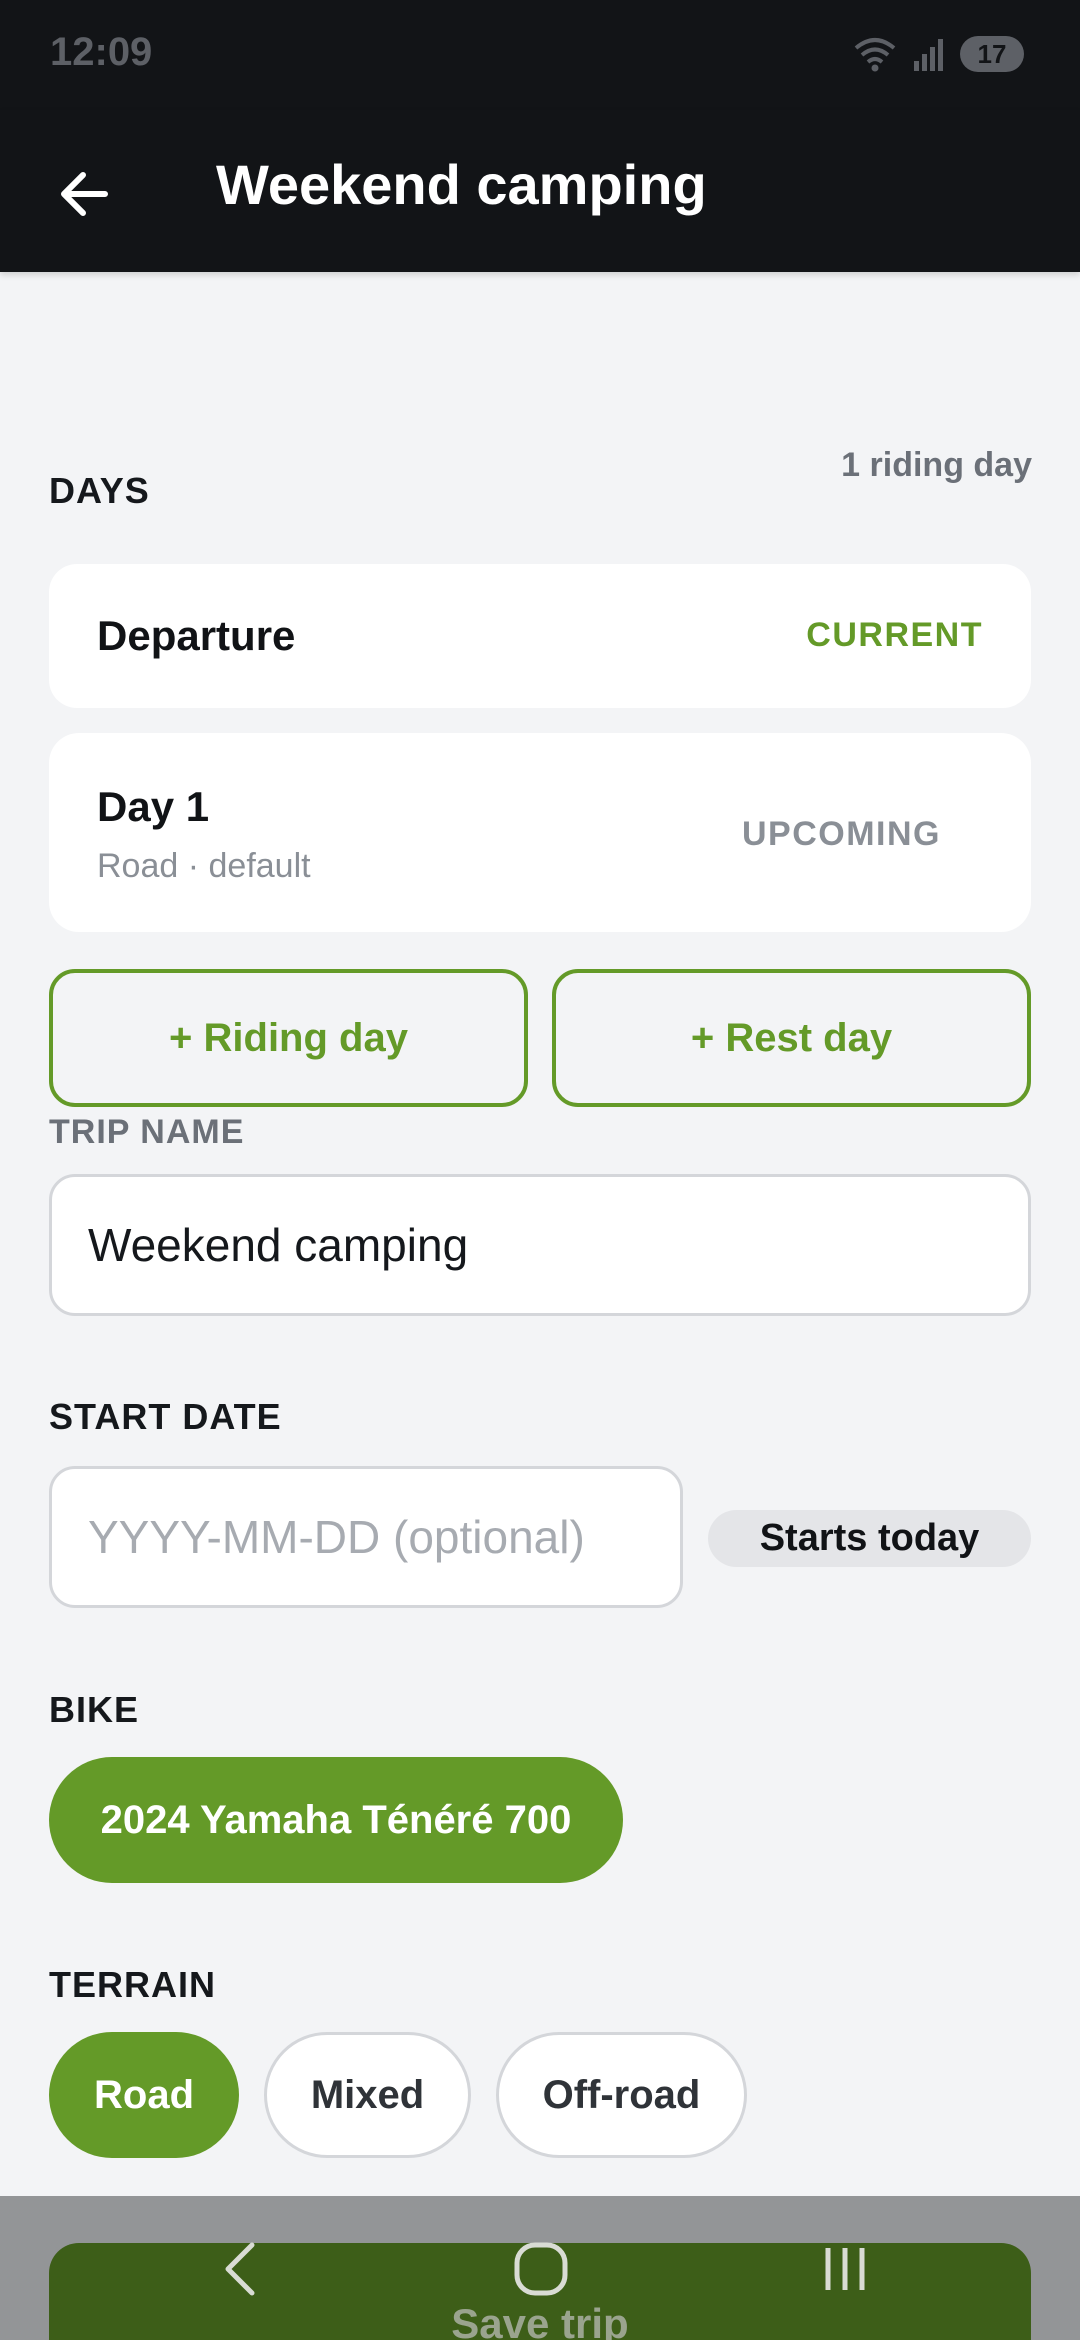  Describe the element at coordinates (165, 1416) in the screenshot. I see `start-date-label: START DATE` at that location.